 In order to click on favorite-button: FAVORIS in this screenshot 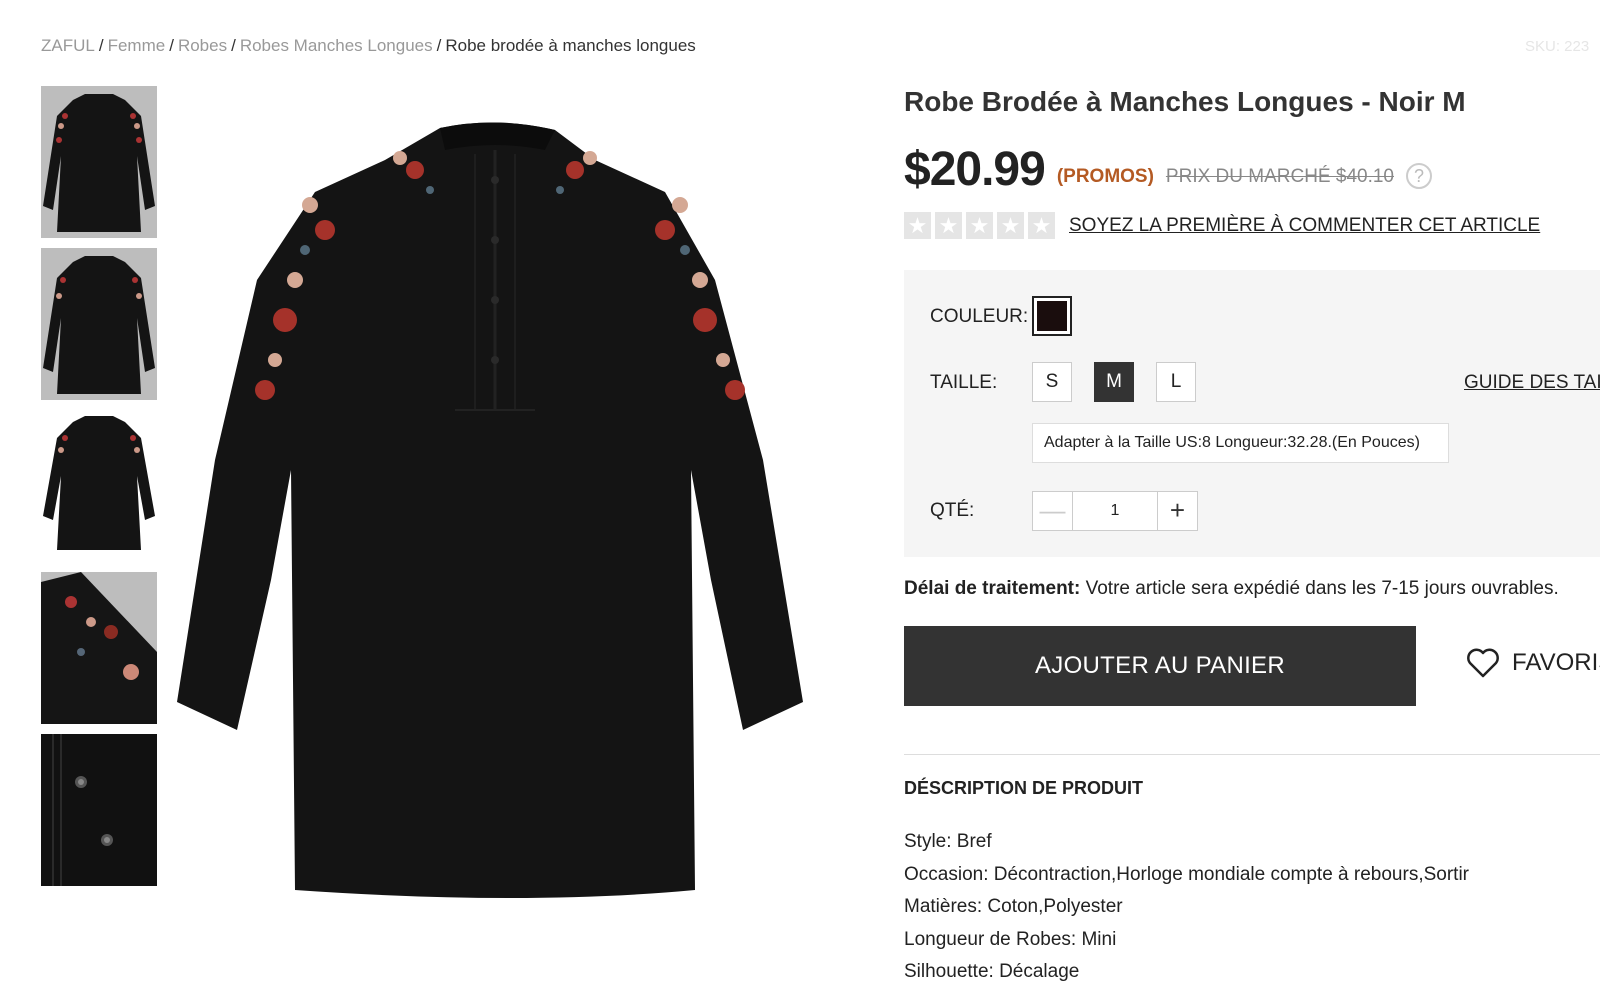, I will do `click(1533, 663)`.